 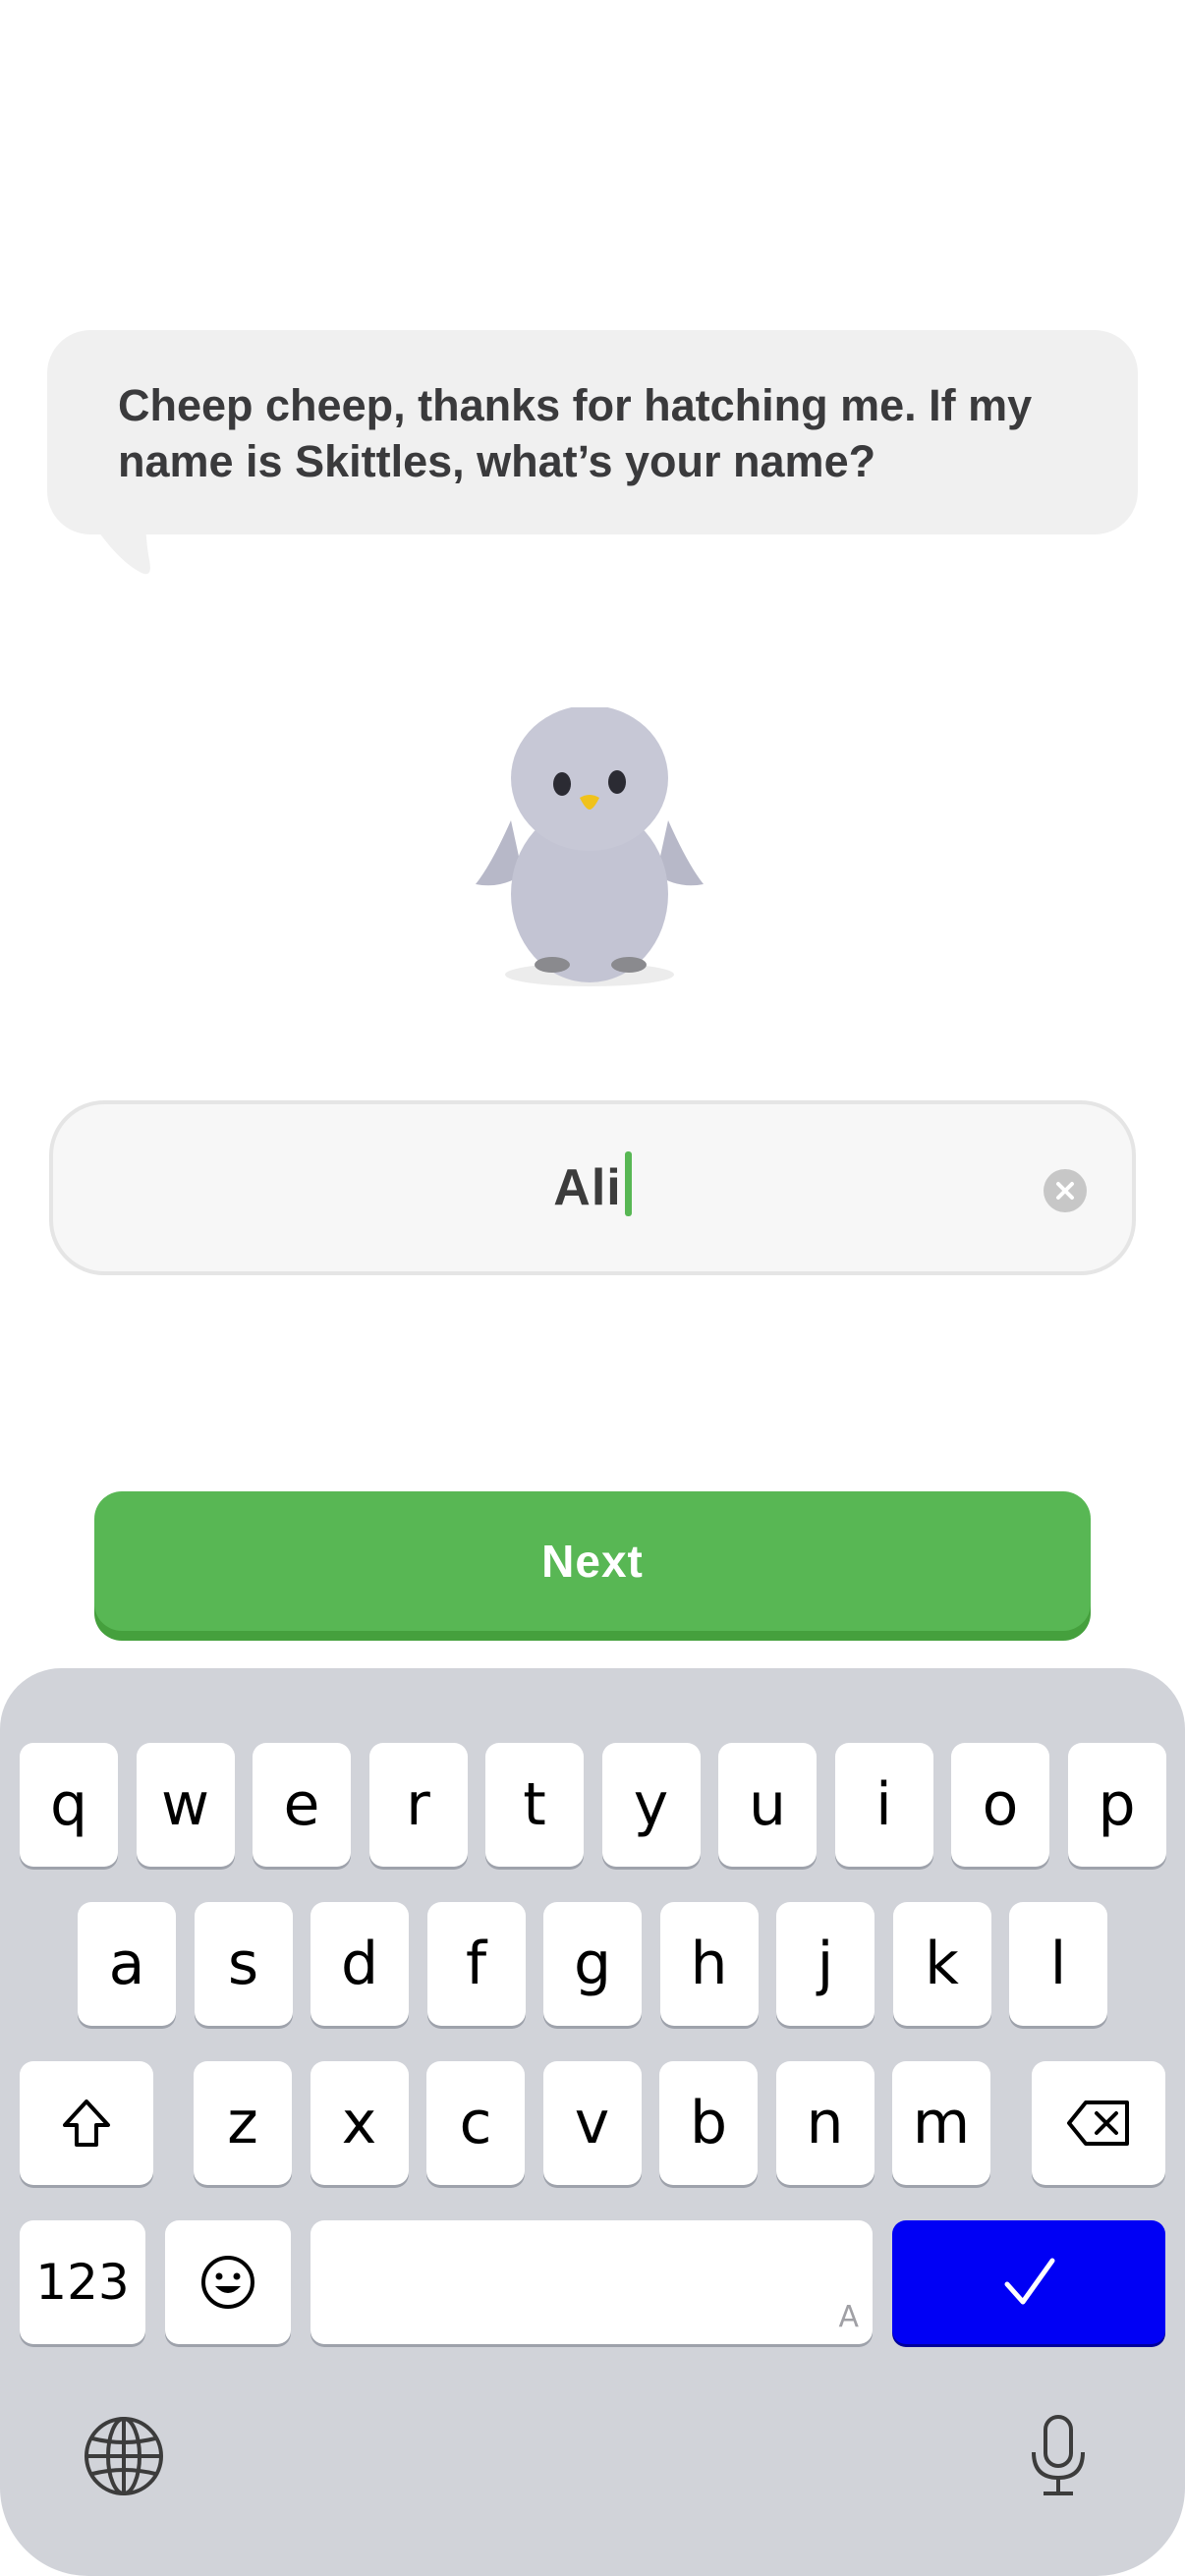 I want to click on key-m: m, so click(x=941, y=2123).